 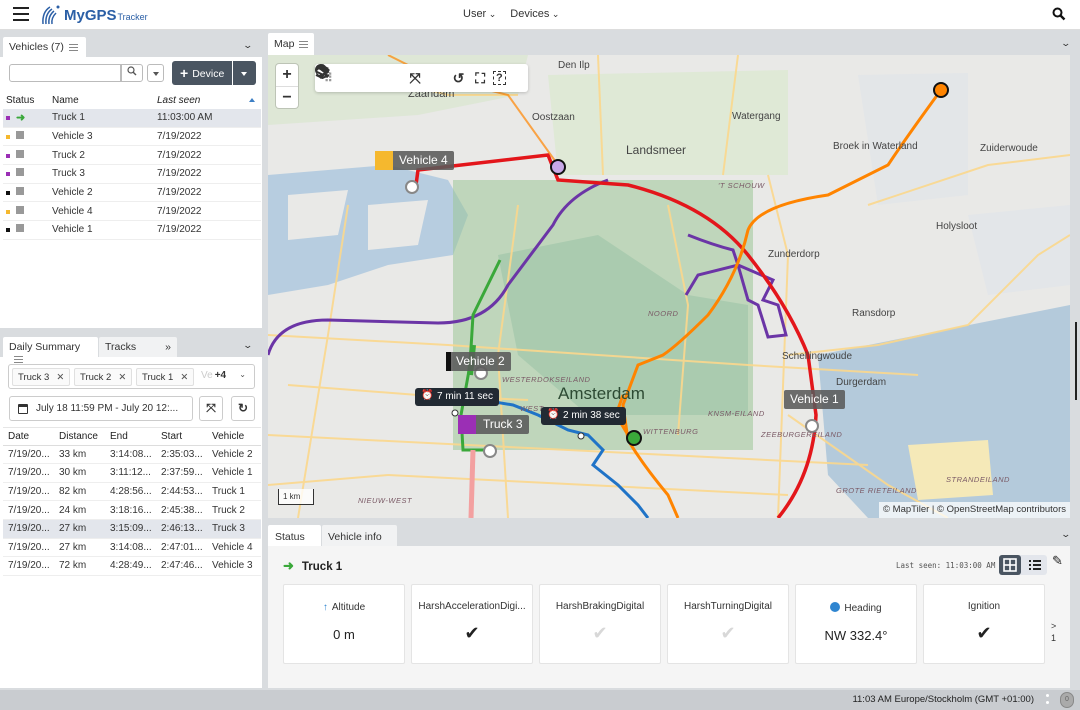 I want to click on cell-vehicle: Truck 2, so click(x=228, y=510).